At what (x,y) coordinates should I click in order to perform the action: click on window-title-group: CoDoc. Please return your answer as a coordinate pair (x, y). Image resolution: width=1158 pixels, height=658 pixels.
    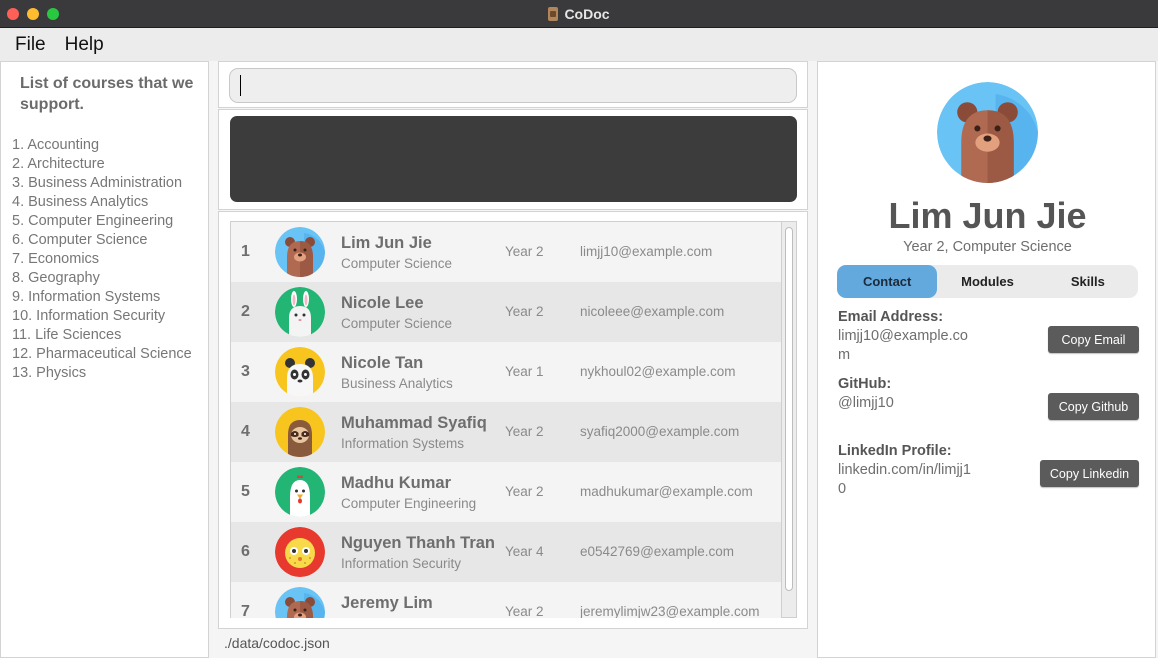
    Looking at the image, I should click on (579, 14).